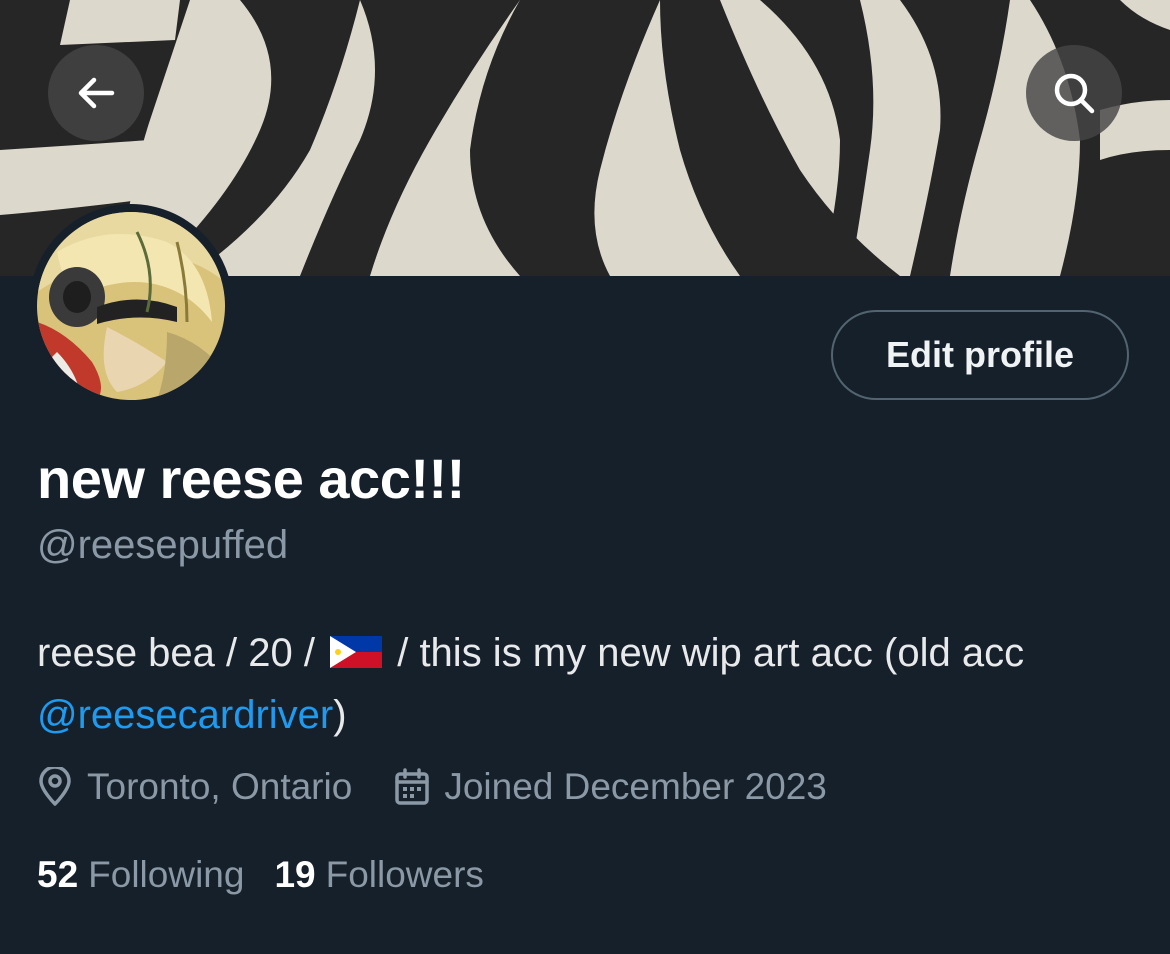 The width and height of the screenshot is (1170, 954). What do you see at coordinates (163, 545) in the screenshot?
I see `username-handle: @reesepuffed` at bounding box center [163, 545].